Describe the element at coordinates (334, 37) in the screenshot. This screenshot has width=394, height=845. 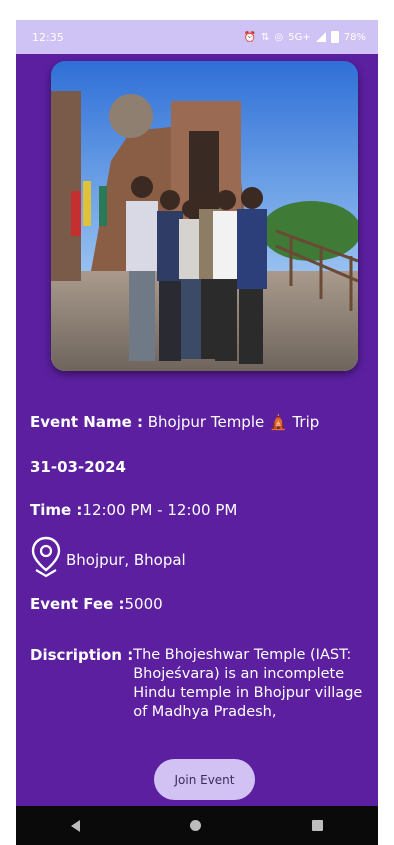
I see `battery-icon` at that location.